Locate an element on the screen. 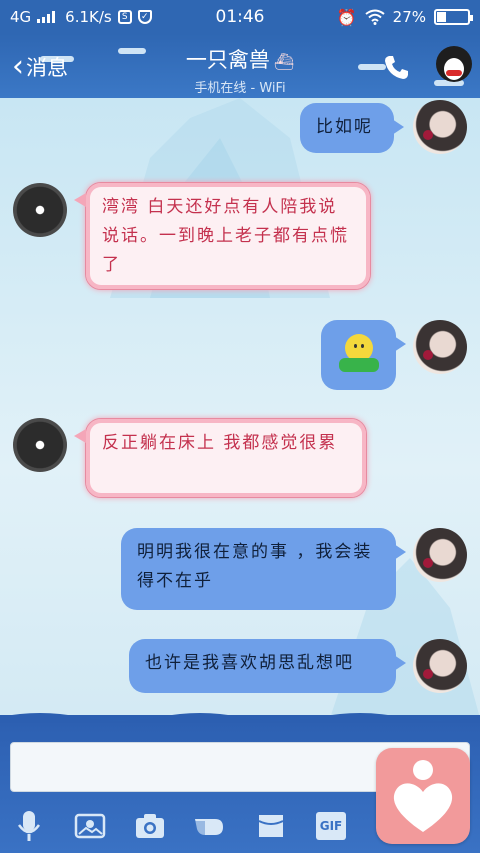 The image size is (480, 853). alarm-icon: ⏰ is located at coordinates (346, 17).